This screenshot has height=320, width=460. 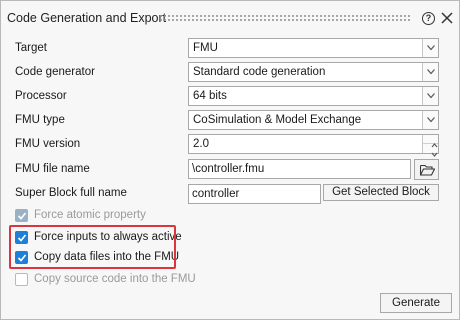 What do you see at coordinates (71, 193) in the screenshot?
I see `super-block-label: Super Block full name` at bounding box center [71, 193].